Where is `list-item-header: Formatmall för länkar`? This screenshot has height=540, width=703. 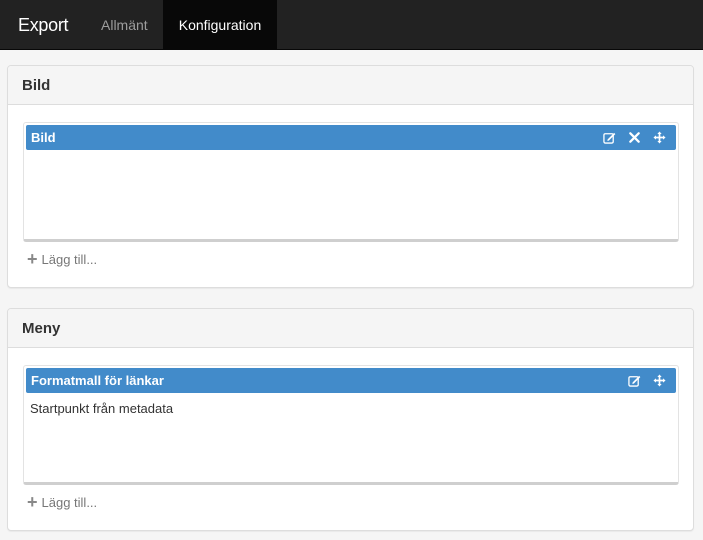
list-item-header: Formatmall för länkar is located at coordinates (351, 380).